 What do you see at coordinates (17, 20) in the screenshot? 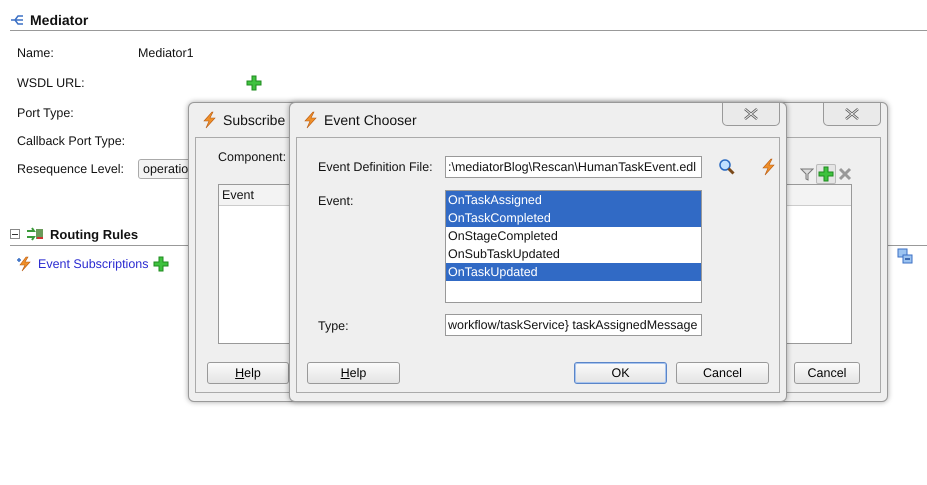
I see `tree-icon` at bounding box center [17, 20].